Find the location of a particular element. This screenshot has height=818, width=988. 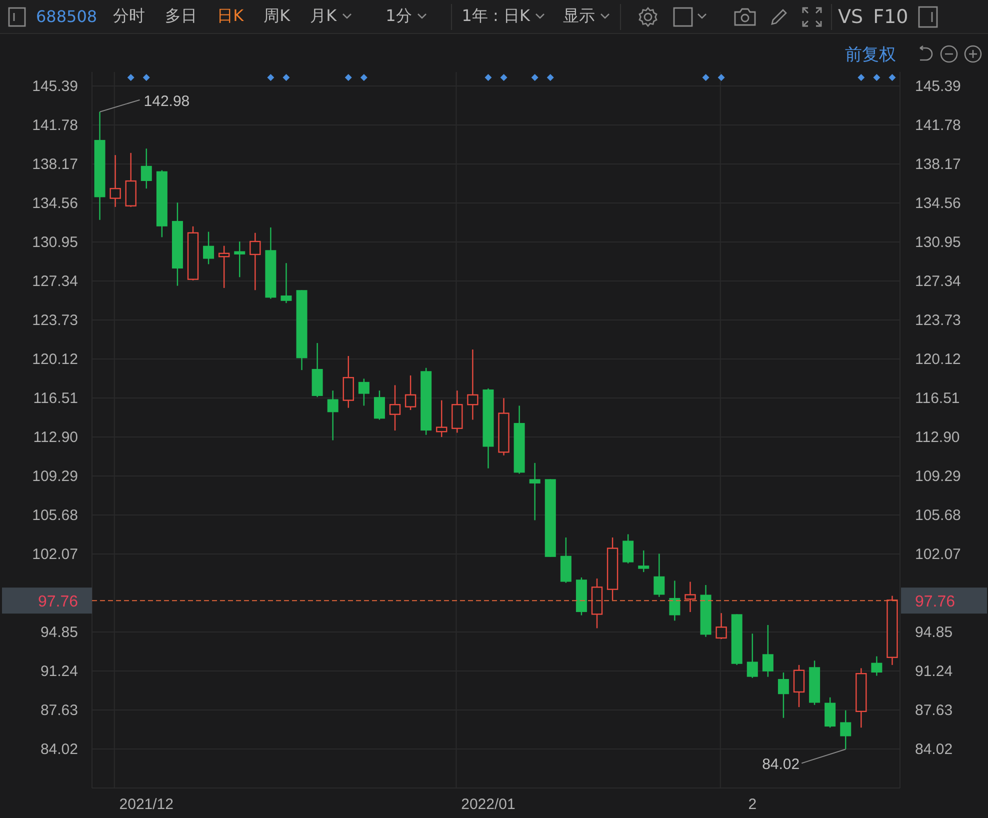

stock-code: 688508 is located at coordinates (67, 16).